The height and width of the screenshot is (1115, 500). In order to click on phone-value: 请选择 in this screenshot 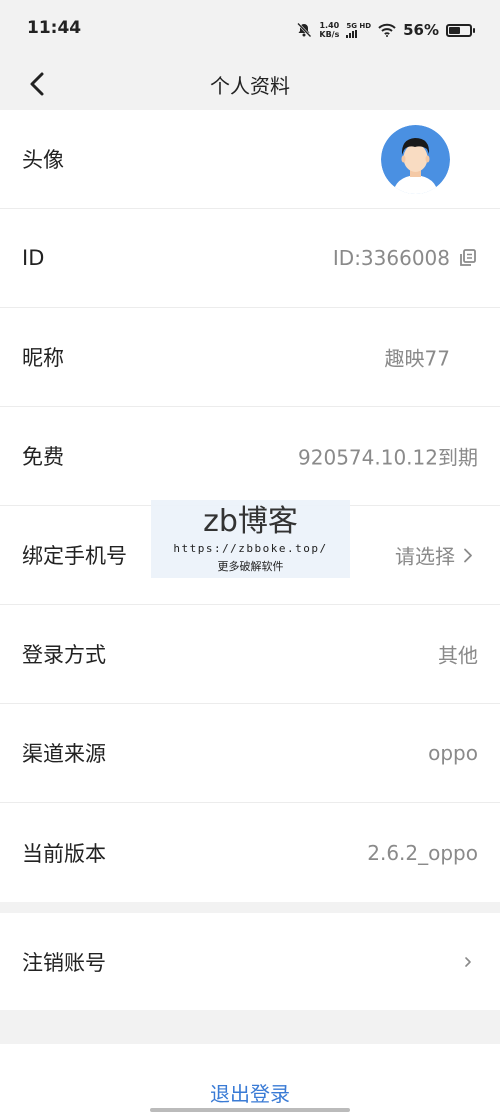, I will do `click(425, 556)`.